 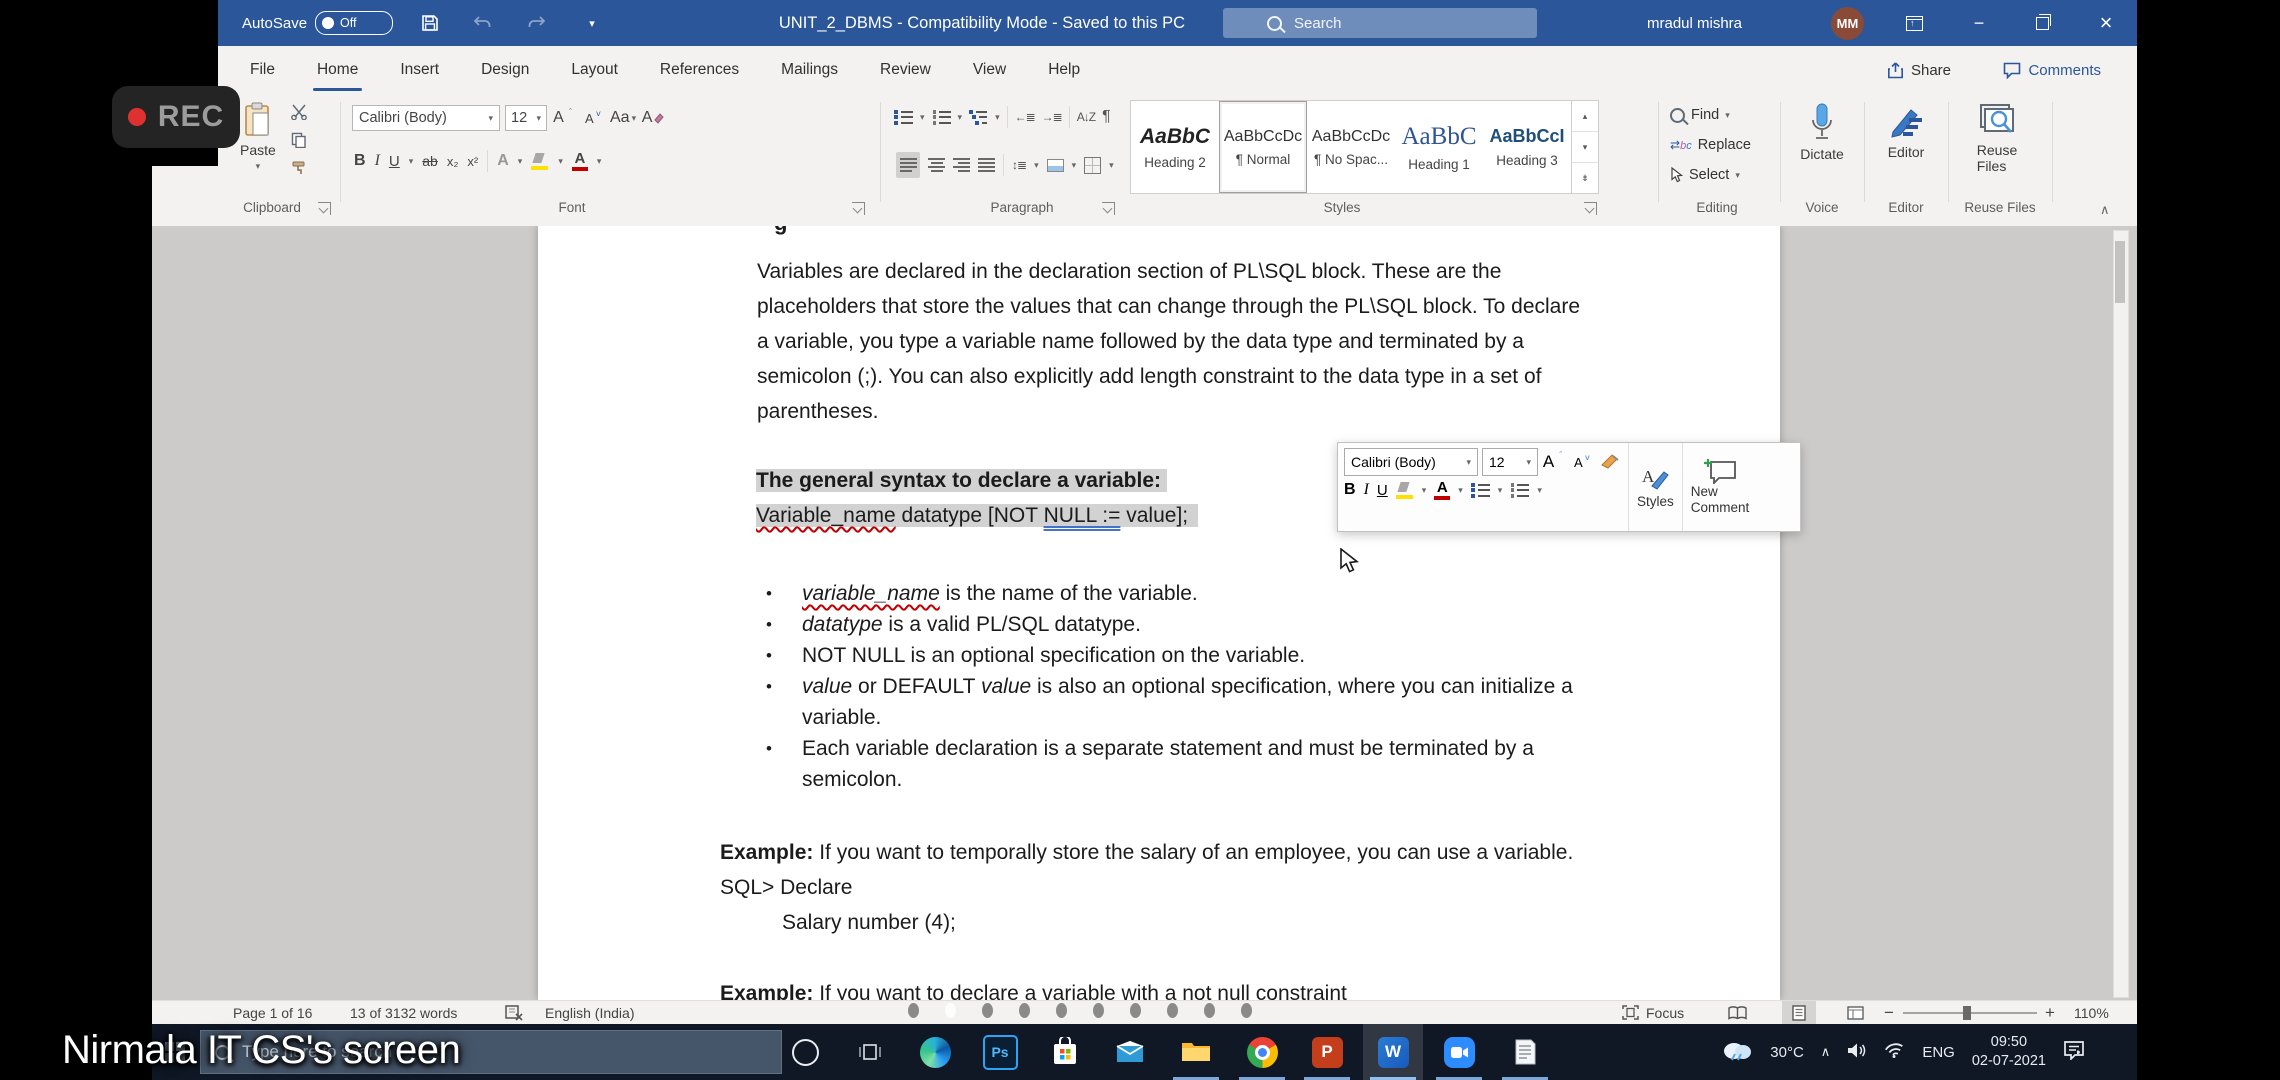 What do you see at coordinates (453, 161) in the screenshot?
I see `subscript-button: x₂` at bounding box center [453, 161].